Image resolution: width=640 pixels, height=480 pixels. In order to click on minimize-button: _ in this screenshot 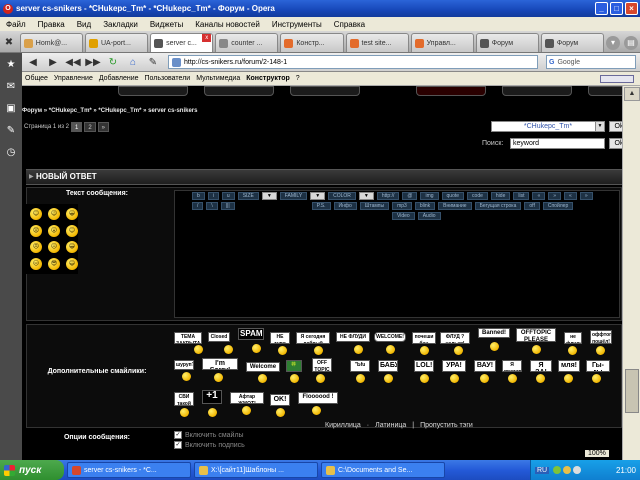, I will do `click(601, 8)`.